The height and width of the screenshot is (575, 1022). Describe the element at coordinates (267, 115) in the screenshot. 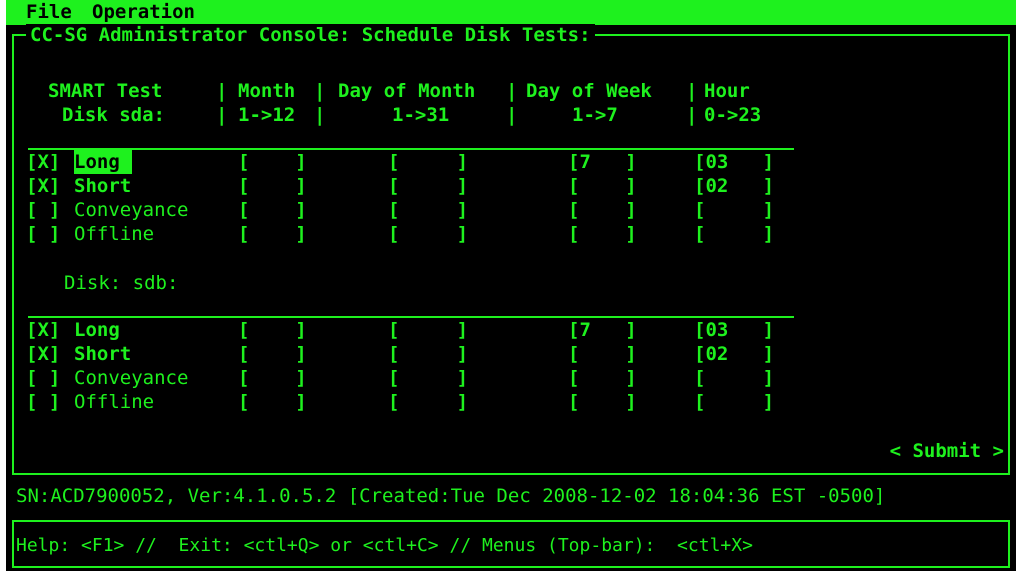

I see `header-month-range: 1->12` at that location.